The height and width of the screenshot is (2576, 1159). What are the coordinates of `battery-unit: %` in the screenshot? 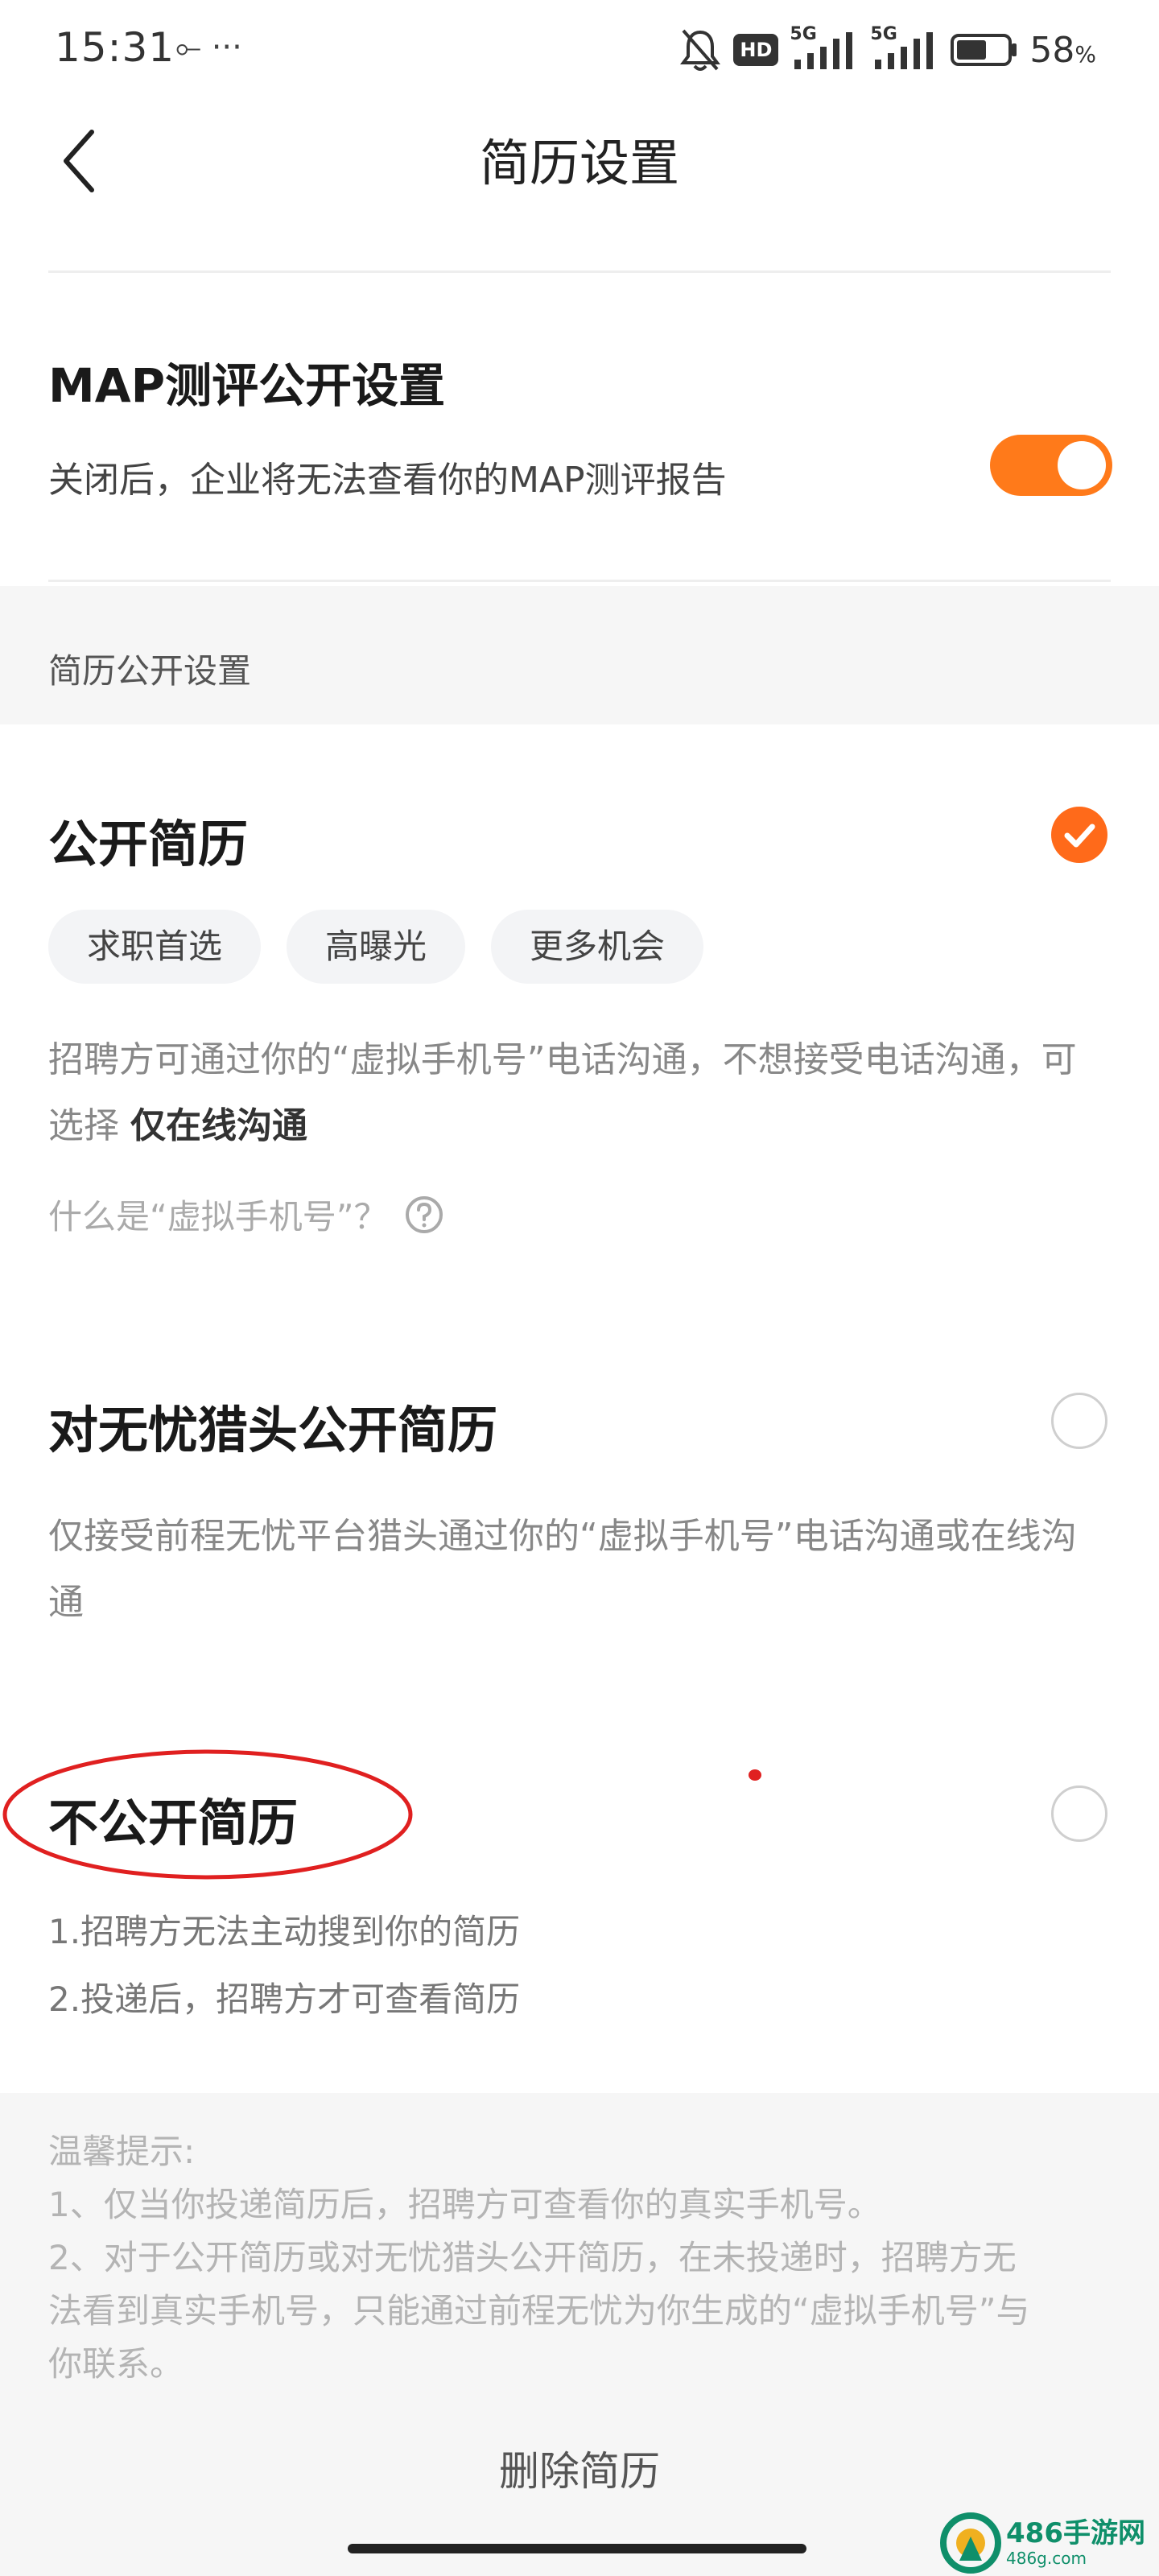 It's located at (1085, 54).